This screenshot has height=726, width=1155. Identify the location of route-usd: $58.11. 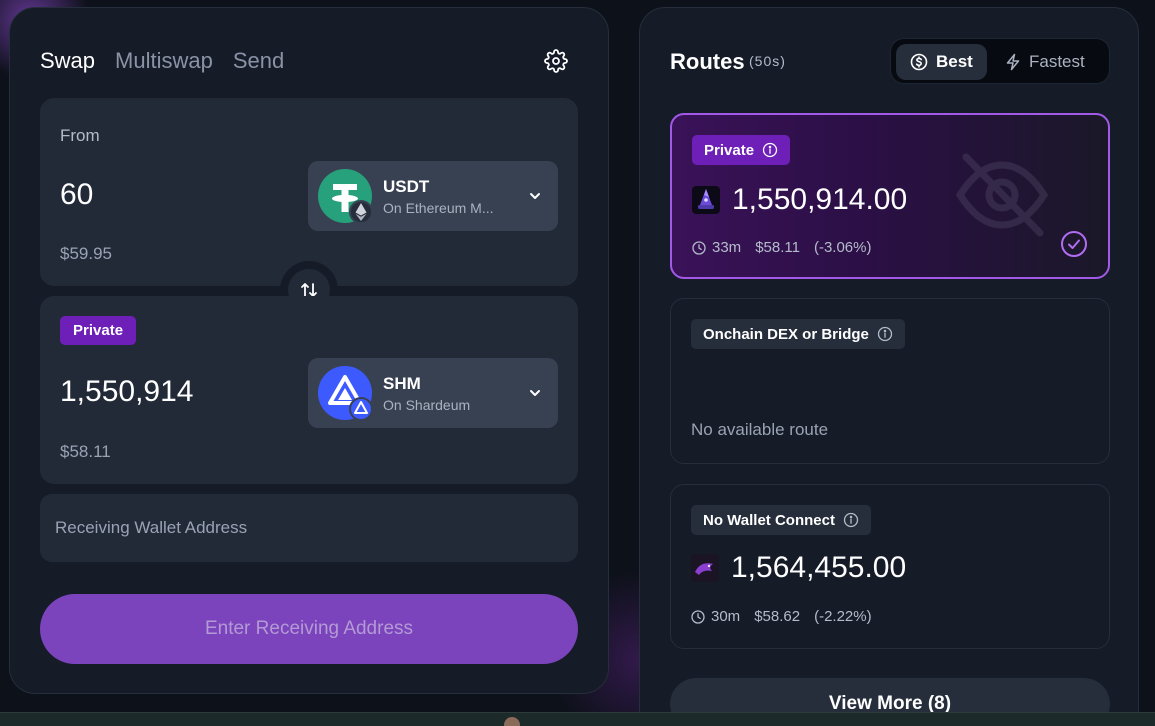
(777, 247).